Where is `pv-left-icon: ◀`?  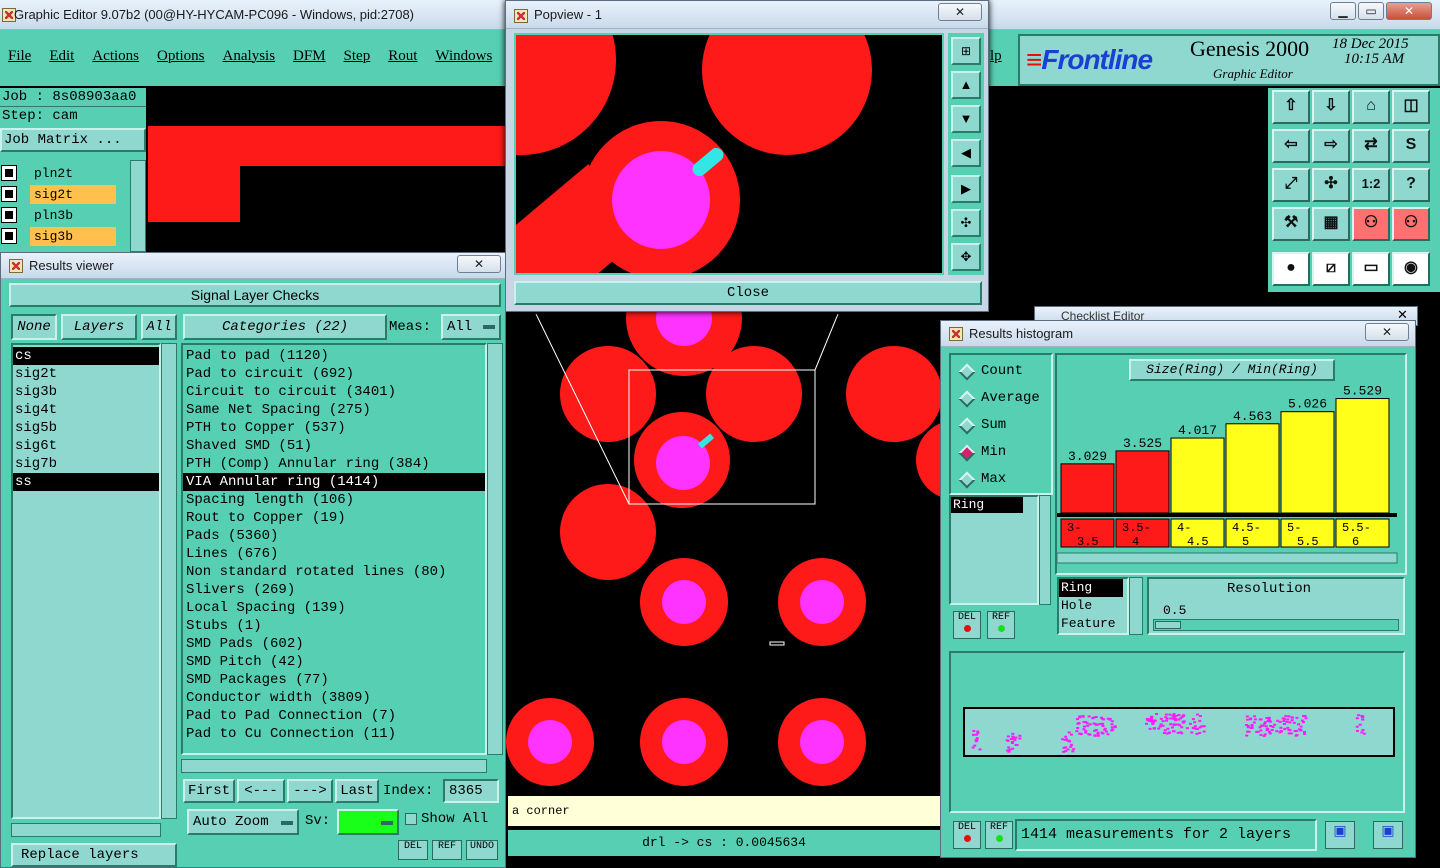 pv-left-icon: ◀ is located at coordinates (966, 153).